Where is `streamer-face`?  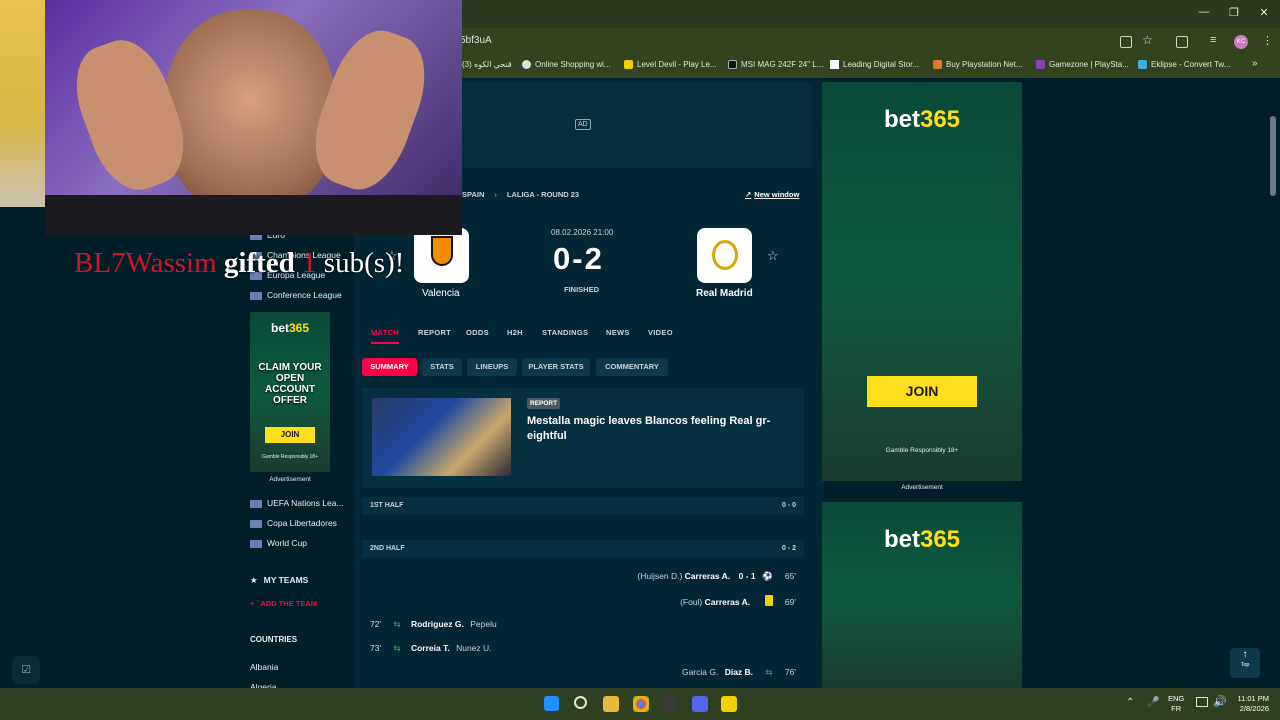
streamer-face is located at coordinates (250, 110).